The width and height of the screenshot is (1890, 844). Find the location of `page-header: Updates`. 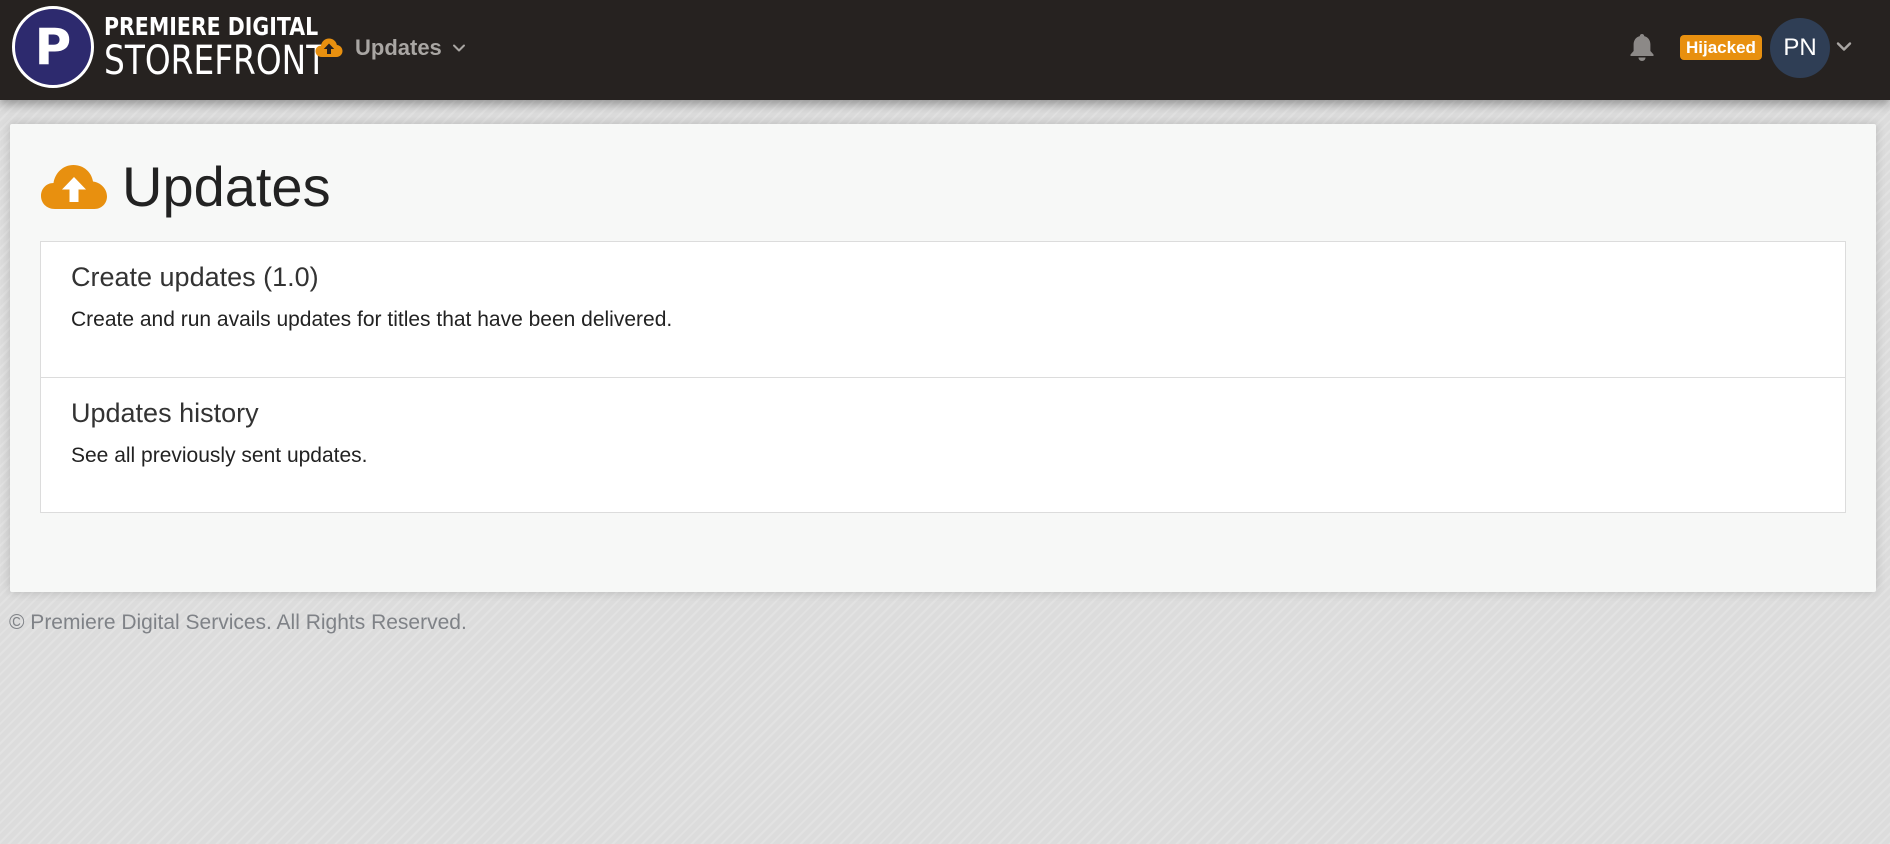

page-header: Updates is located at coordinates (185, 186).